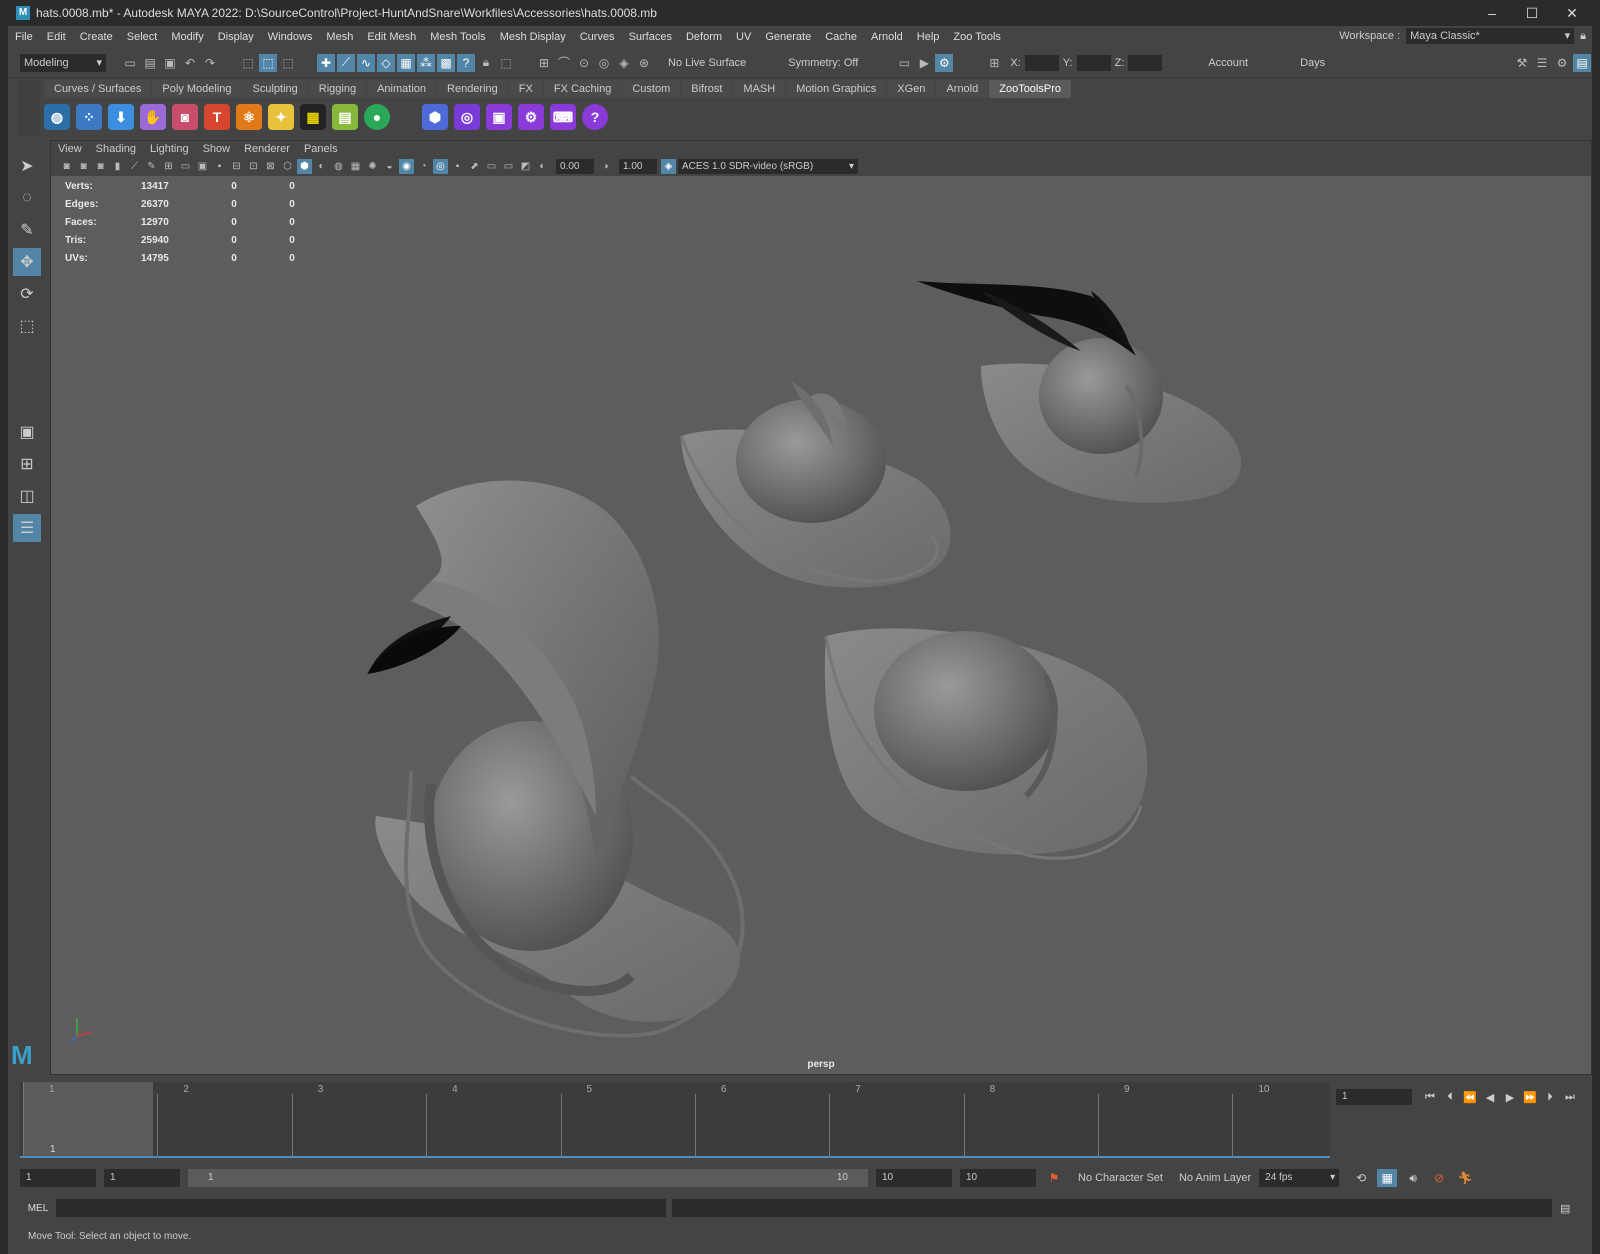 Image resolution: width=1600 pixels, height=1254 pixels. What do you see at coordinates (361, 1208) in the screenshot?
I see `command-input` at bounding box center [361, 1208].